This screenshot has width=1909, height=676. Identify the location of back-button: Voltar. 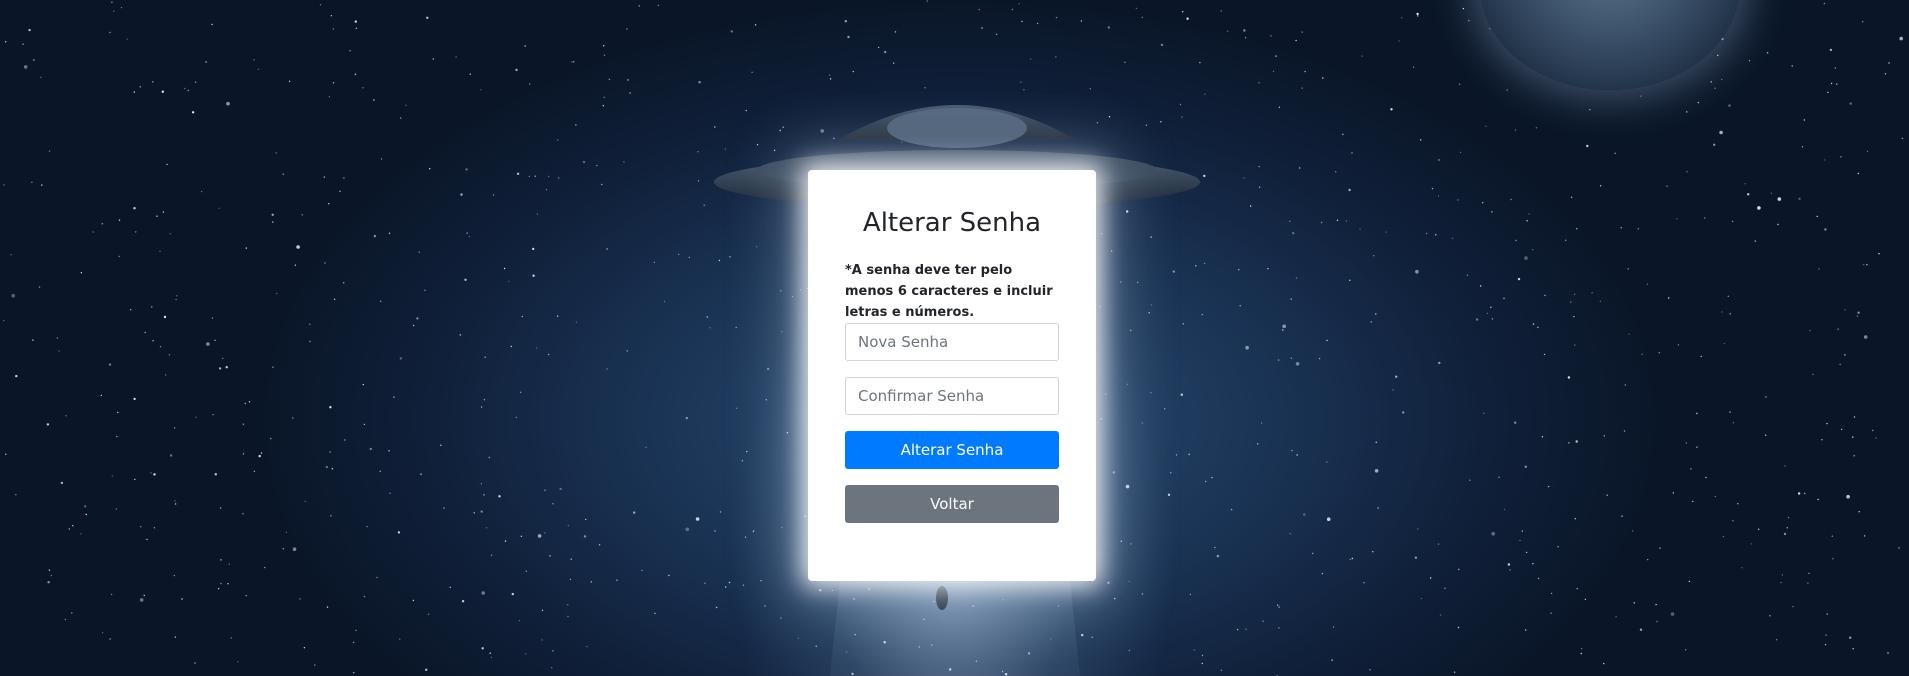
(952, 504).